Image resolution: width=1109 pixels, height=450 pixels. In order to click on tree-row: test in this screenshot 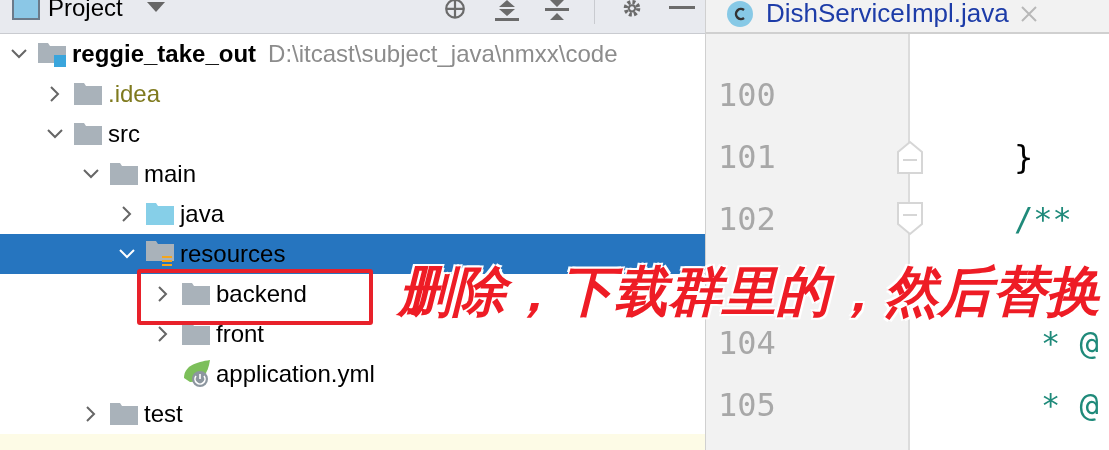, I will do `click(95, 414)`.